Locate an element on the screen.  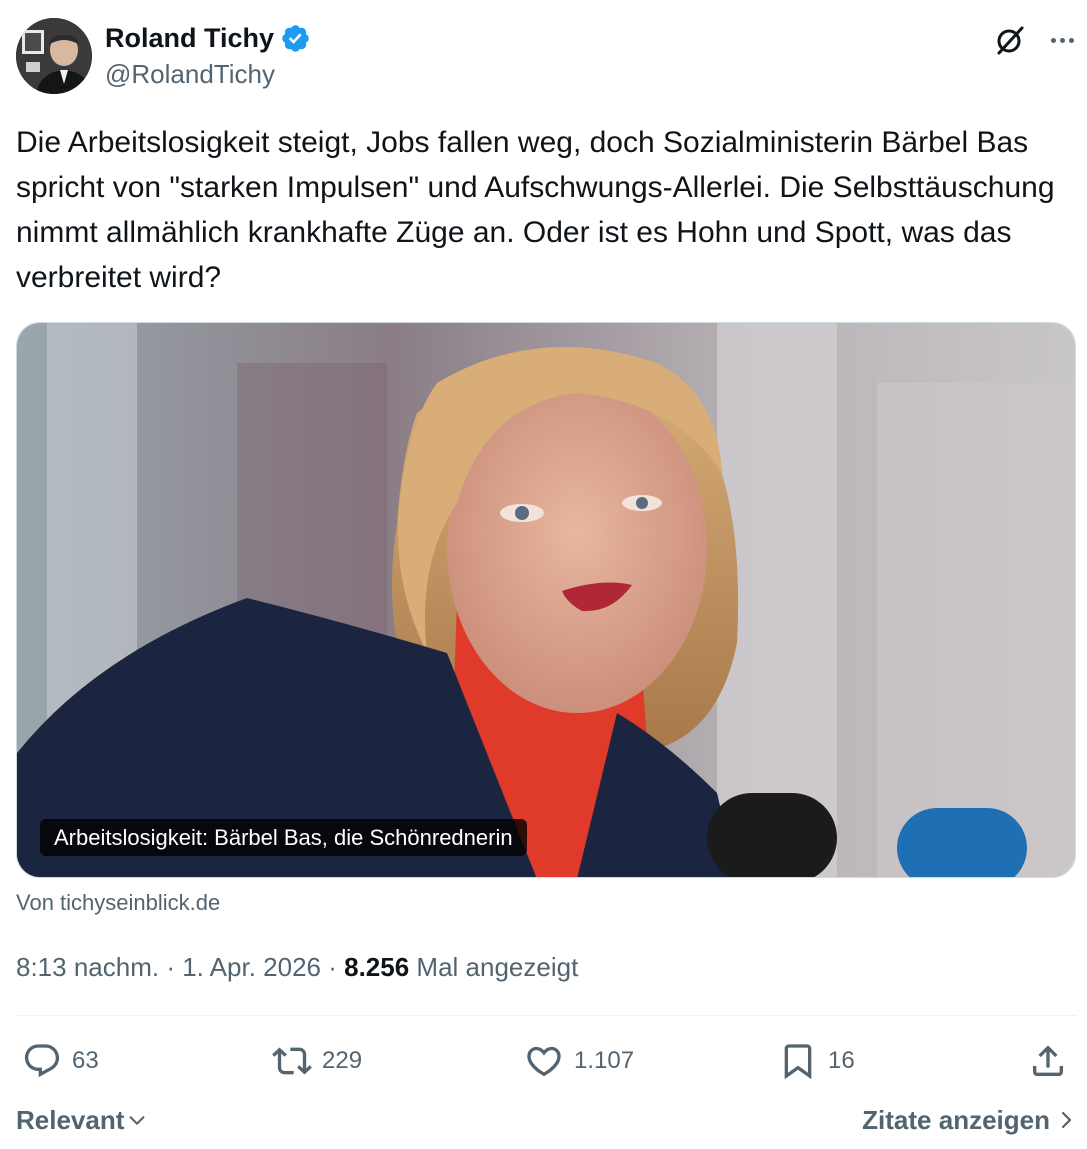
replies-footer: Relevant Zitate anzeigen is located at coordinates (546, 1120).